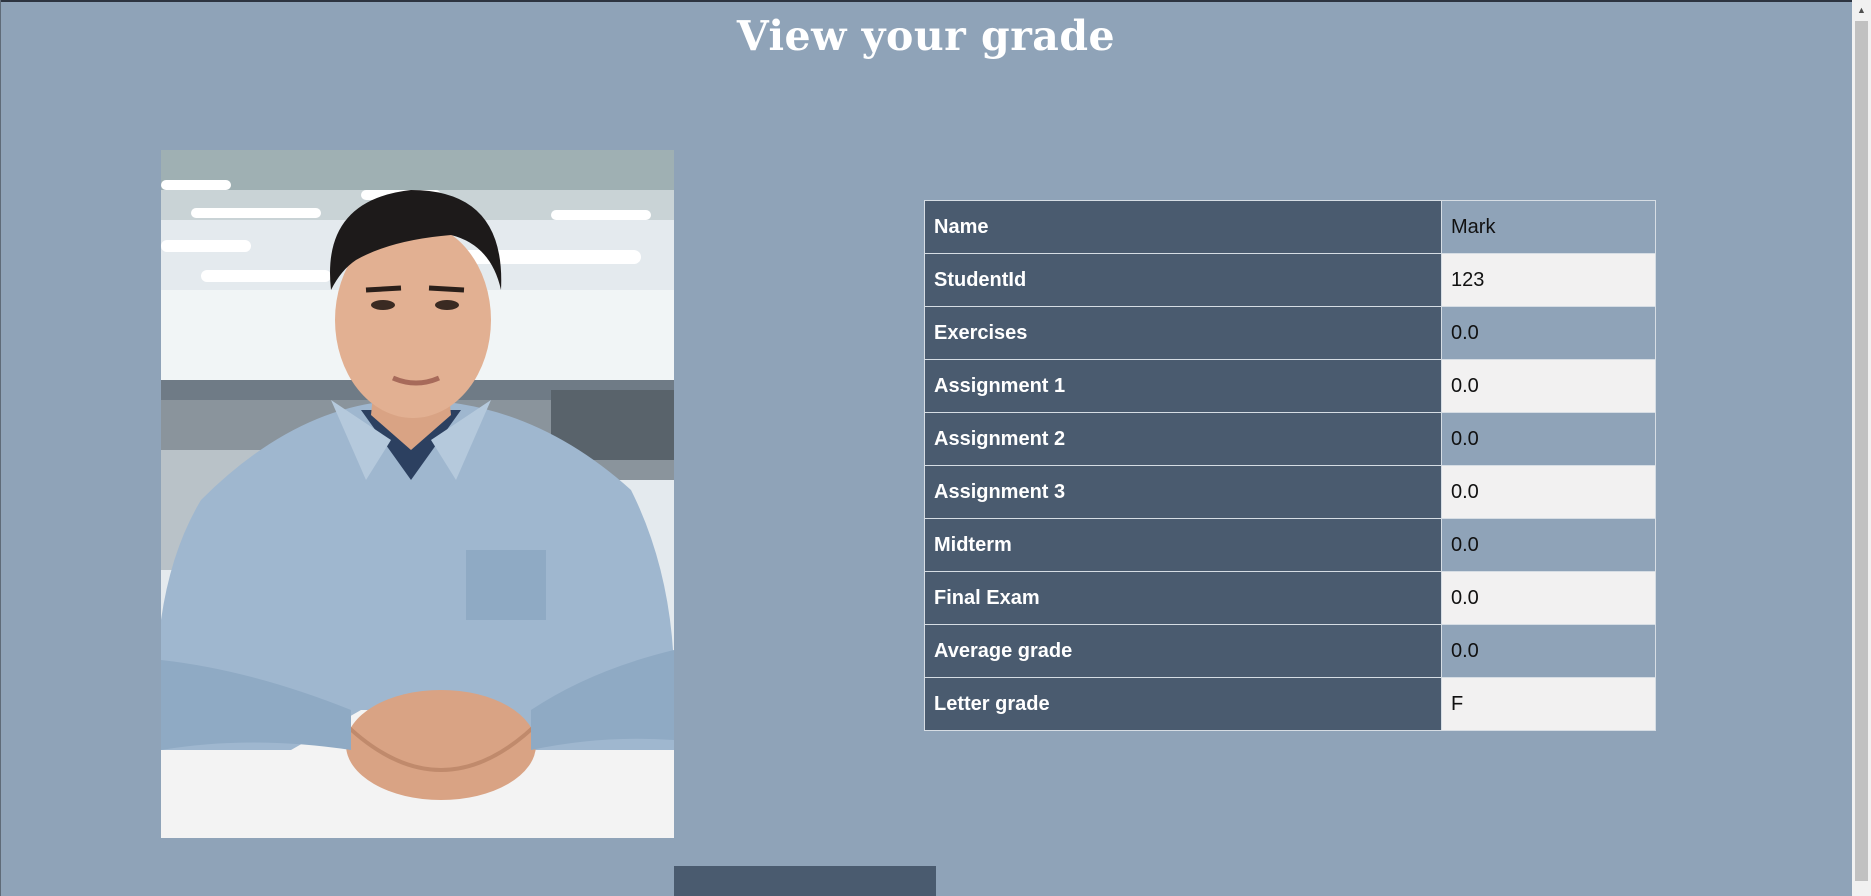  Describe the element at coordinates (1548, 280) in the screenshot. I see `row-value-student-id: 123` at that location.